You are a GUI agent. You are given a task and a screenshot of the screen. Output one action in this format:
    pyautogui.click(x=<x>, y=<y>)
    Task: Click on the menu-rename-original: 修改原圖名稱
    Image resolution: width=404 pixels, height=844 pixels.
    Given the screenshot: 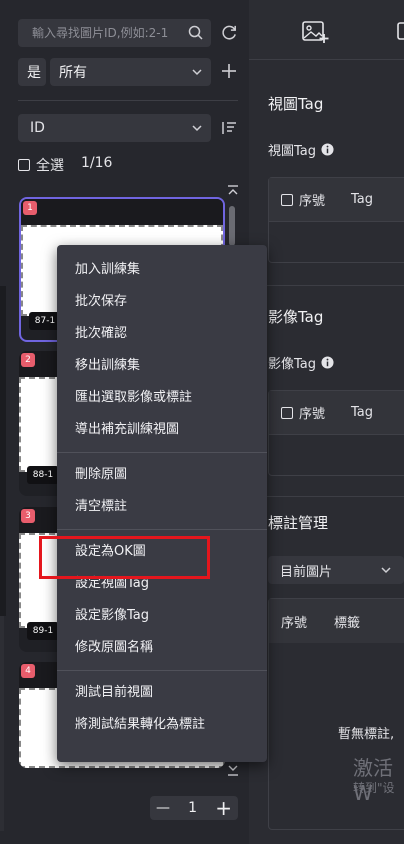 What is the action you would take?
    pyautogui.click(x=162, y=648)
    